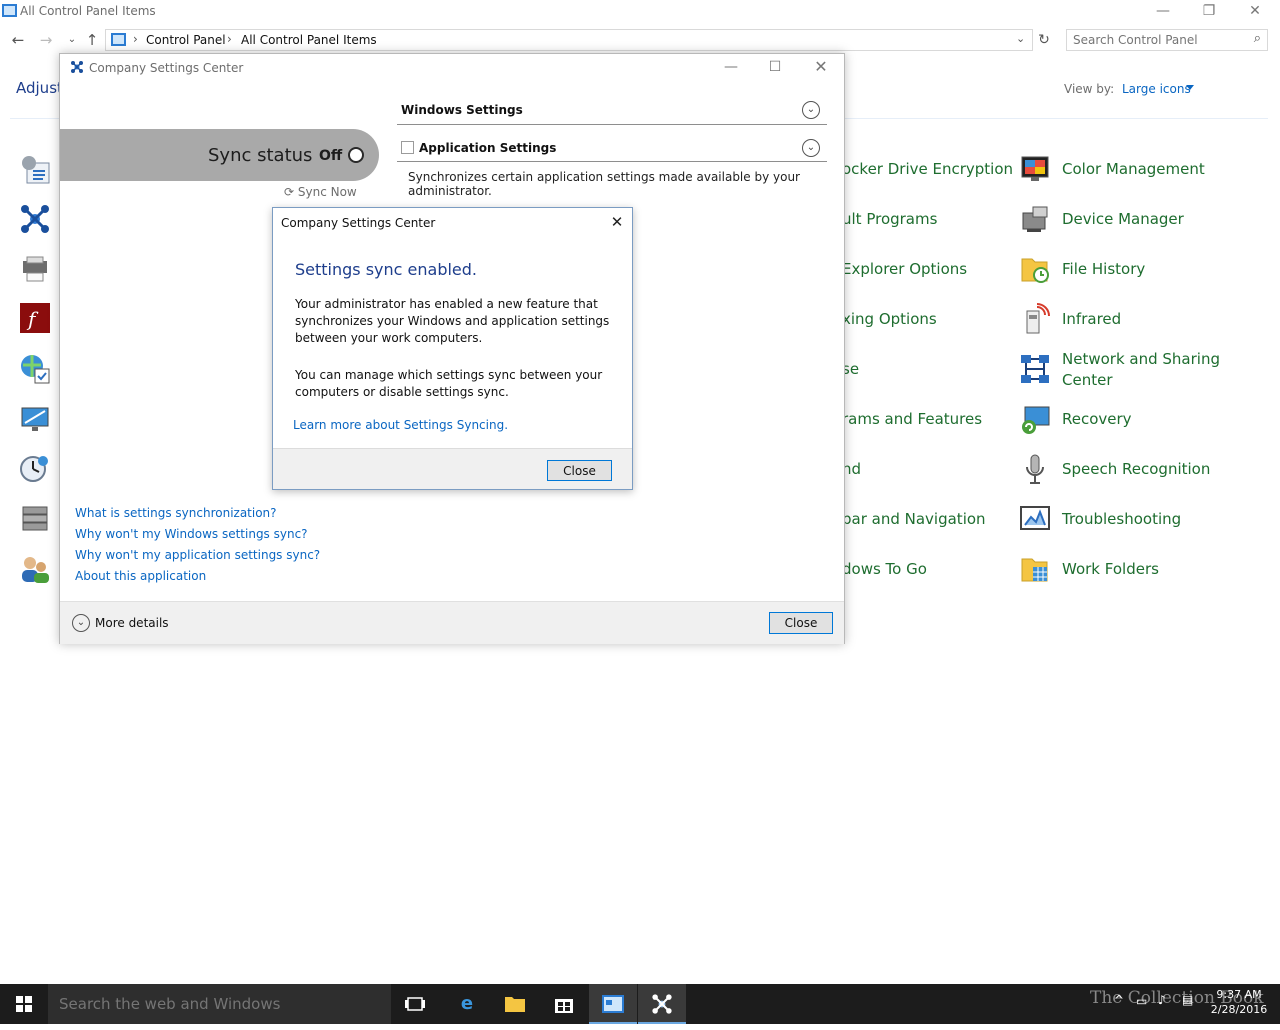  What do you see at coordinates (1044, 40) in the screenshot?
I see `refresh-icon: ↻` at bounding box center [1044, 40].